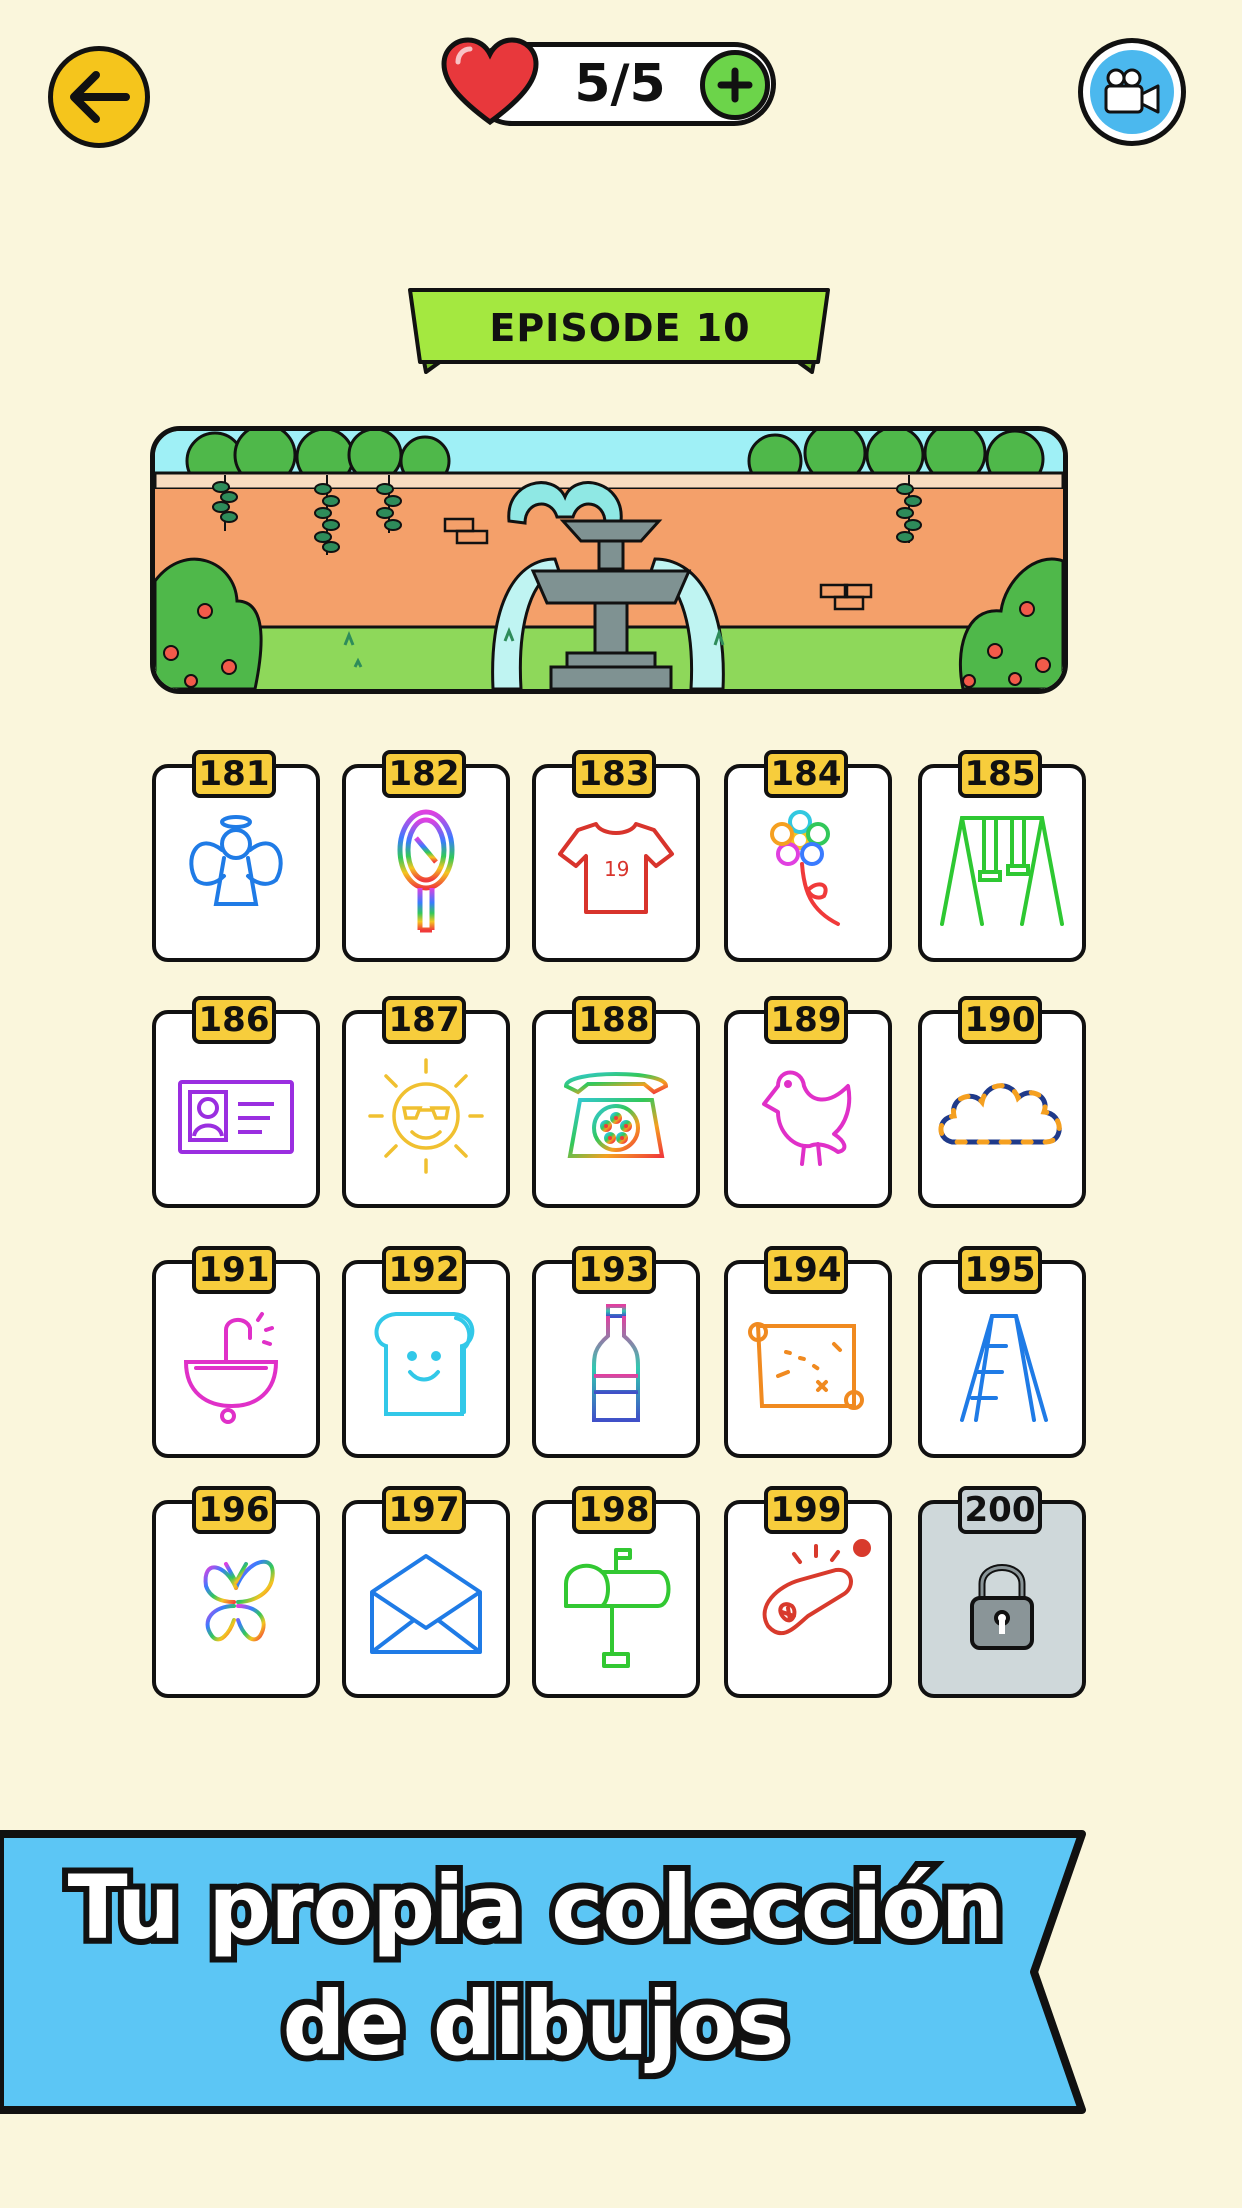 The height and width of the screenshot is (2208, 1242). I want to click on svg-text: 19, so click(616, 869).